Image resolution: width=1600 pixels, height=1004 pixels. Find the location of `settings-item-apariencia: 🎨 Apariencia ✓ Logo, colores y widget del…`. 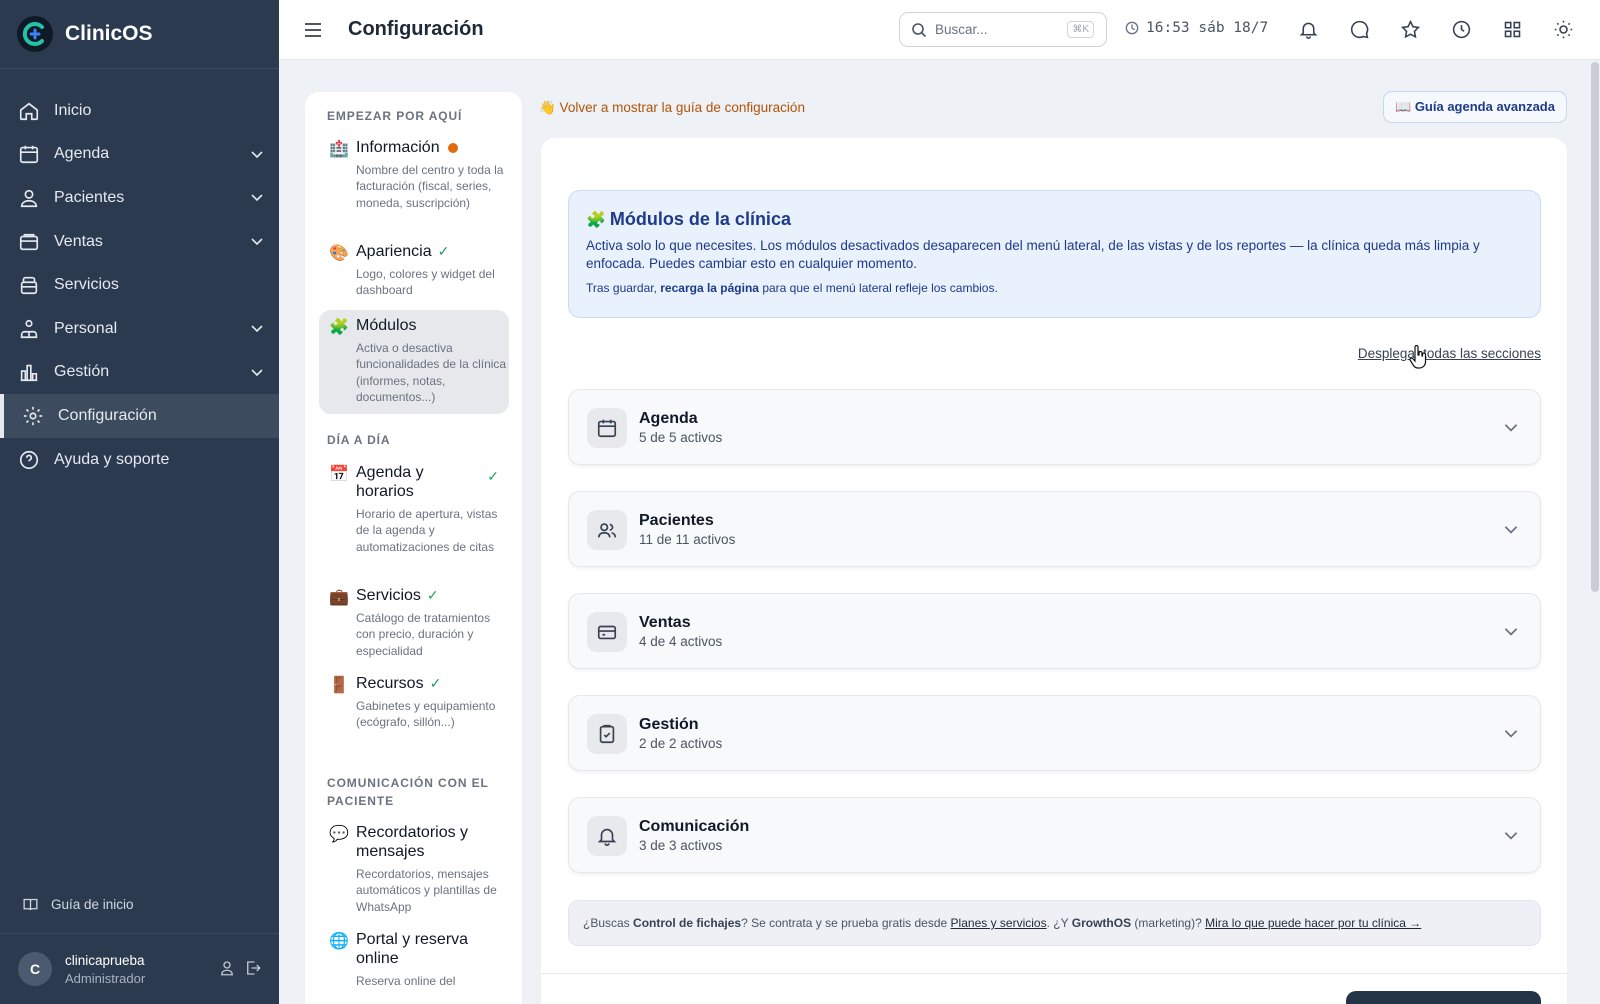

settings-item-apariencia: 🎨 Apariencia ✓ Logo, colores y widget del… is located at coordinates (414, 270).